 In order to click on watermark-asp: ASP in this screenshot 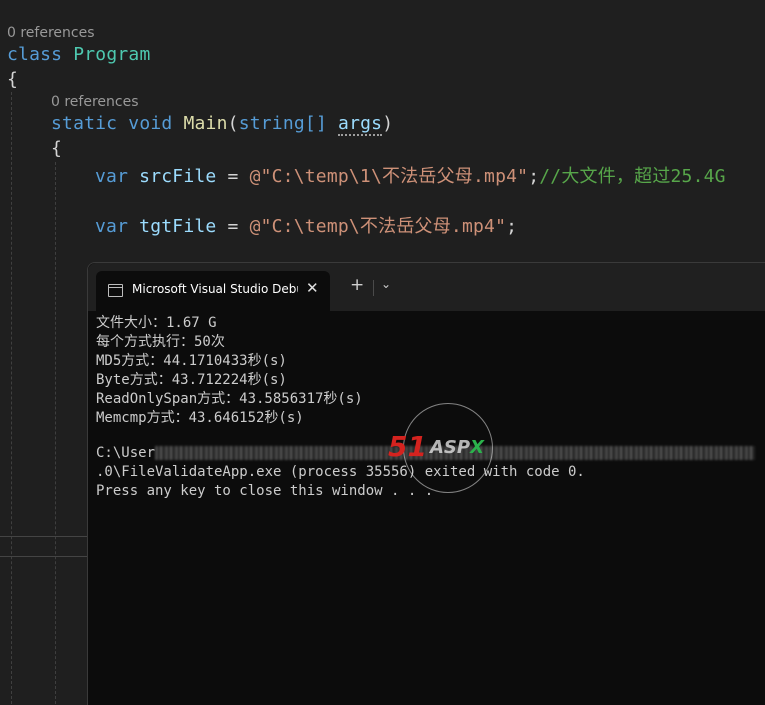, I will do `click(450, 447)`.